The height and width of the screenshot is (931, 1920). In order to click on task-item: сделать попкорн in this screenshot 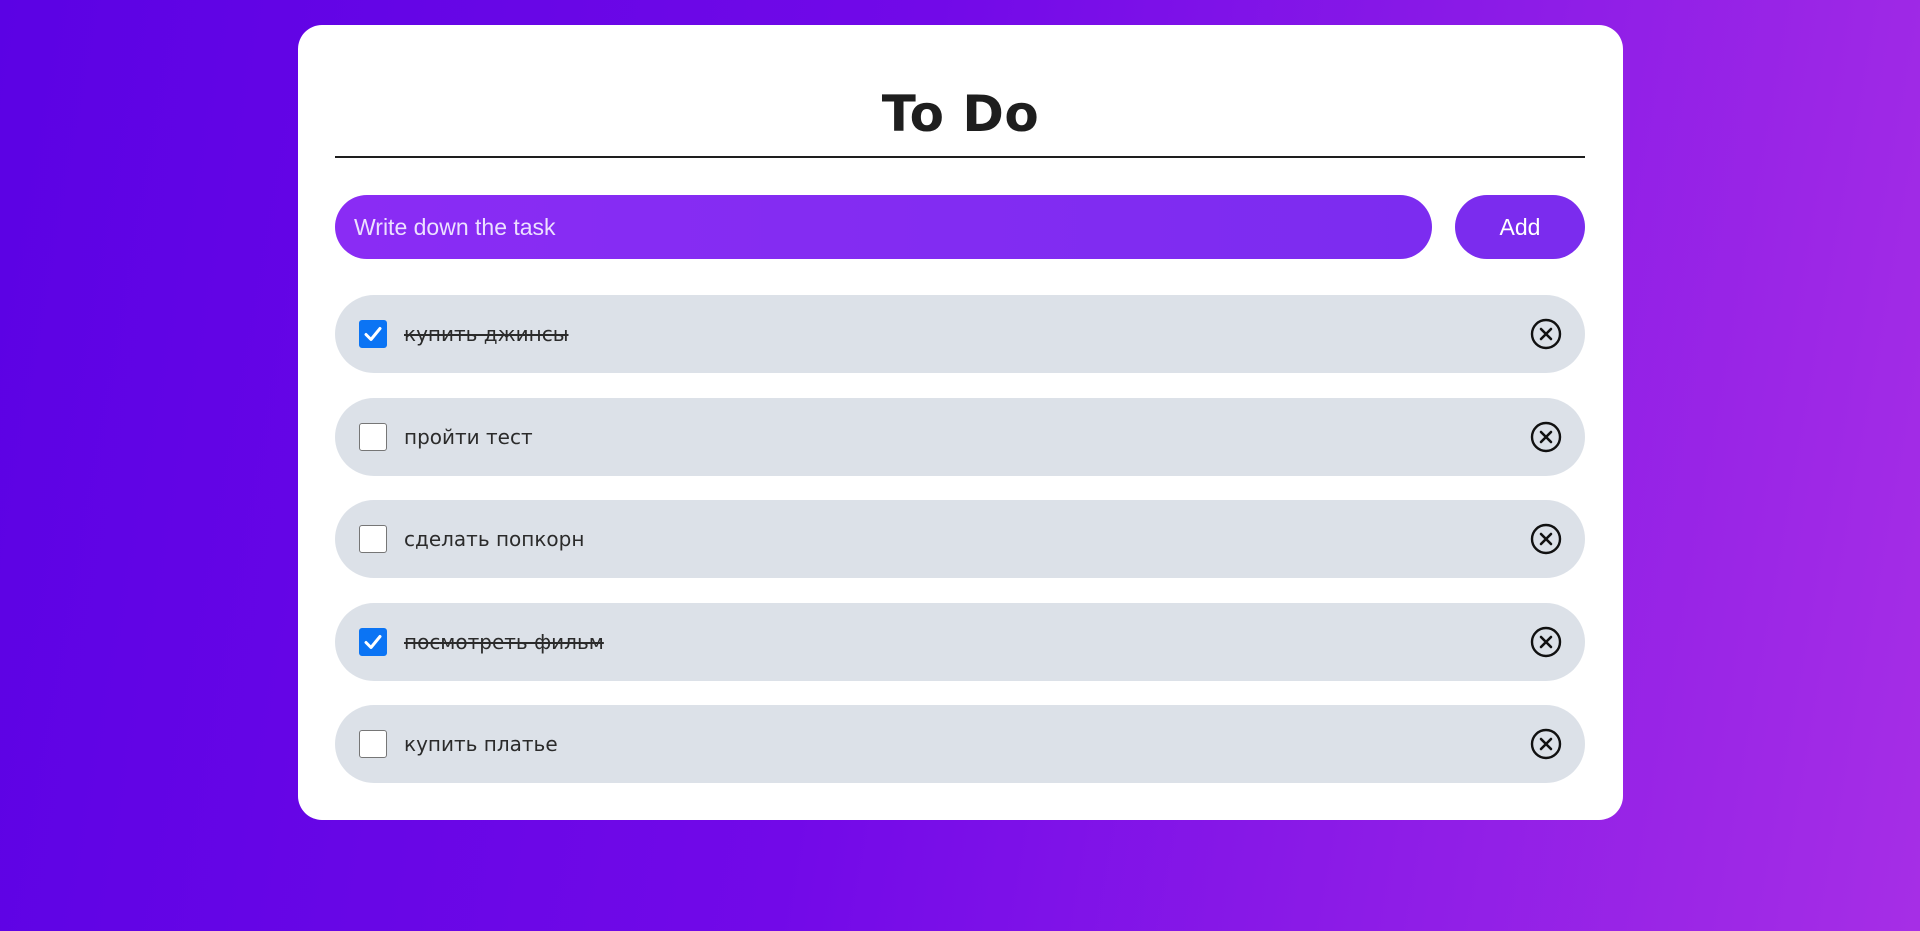, I will do `click(960, 539)`.